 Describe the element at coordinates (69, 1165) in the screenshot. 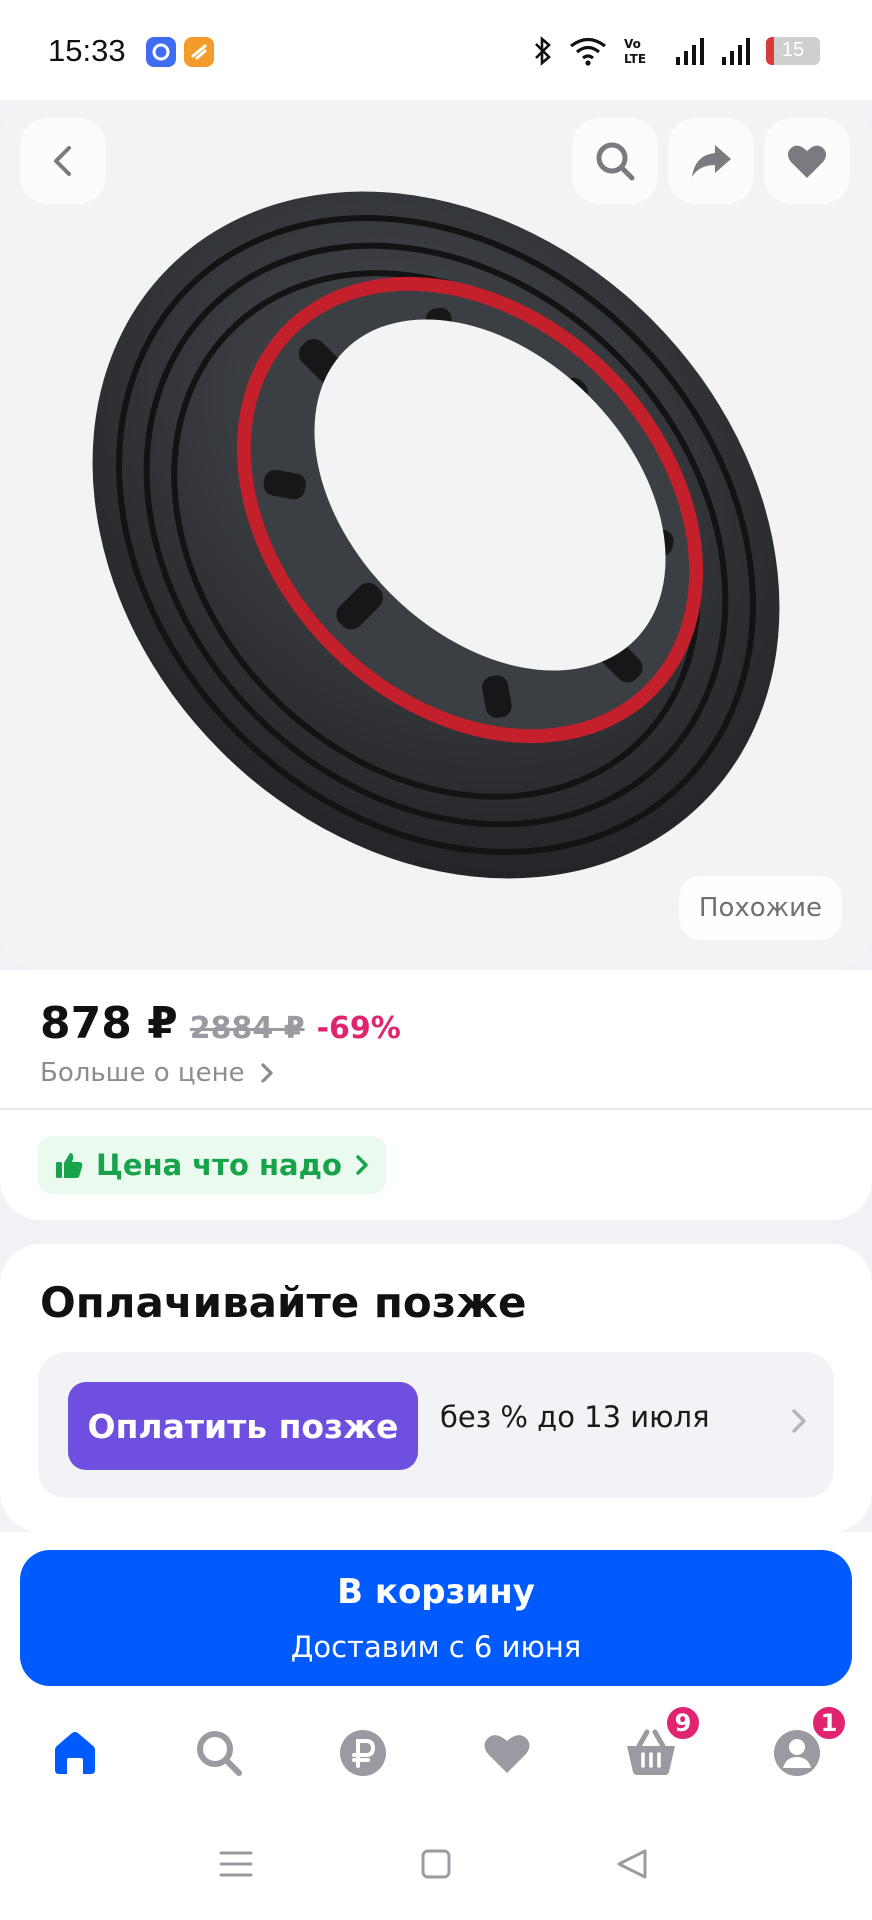

I see `thumbs-up-icon` at that location.